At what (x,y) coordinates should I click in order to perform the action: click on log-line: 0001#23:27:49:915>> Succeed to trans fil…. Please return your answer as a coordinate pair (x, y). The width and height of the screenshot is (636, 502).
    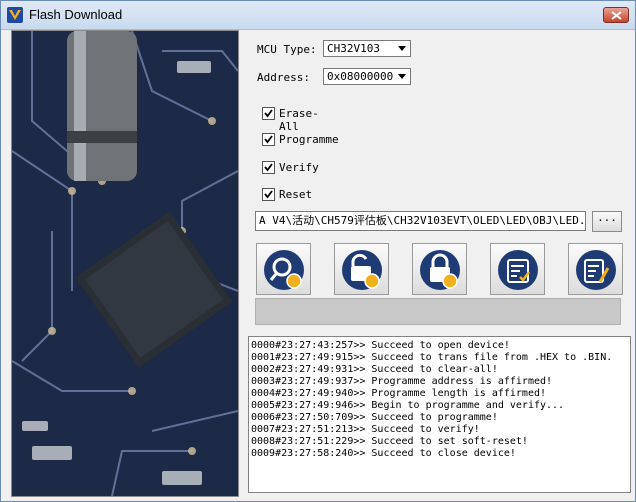
    Looking at the image, I should click on (432, 357).